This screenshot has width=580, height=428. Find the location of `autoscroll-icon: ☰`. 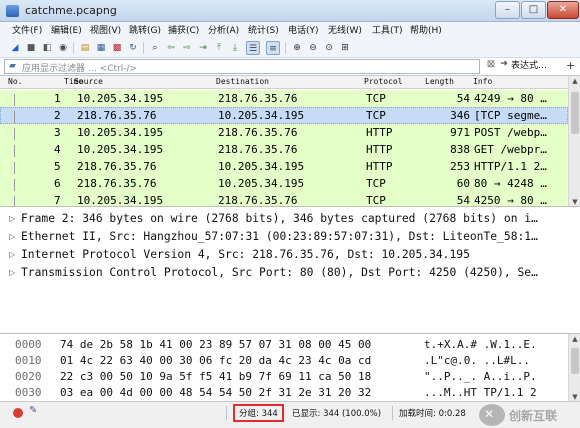

autoscroll-icon: ☰ is located at coordinates (253, 48).